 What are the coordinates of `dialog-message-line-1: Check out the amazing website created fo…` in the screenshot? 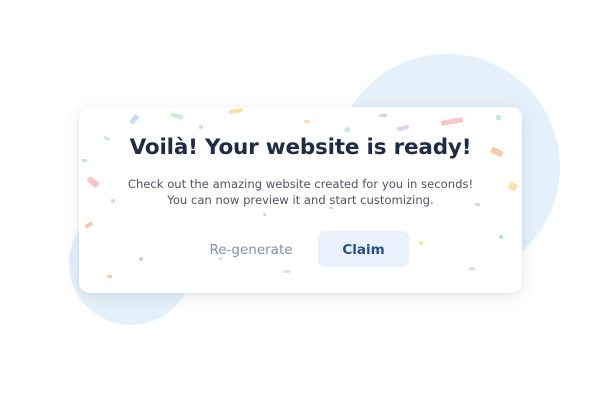 It's located at (300, 184).